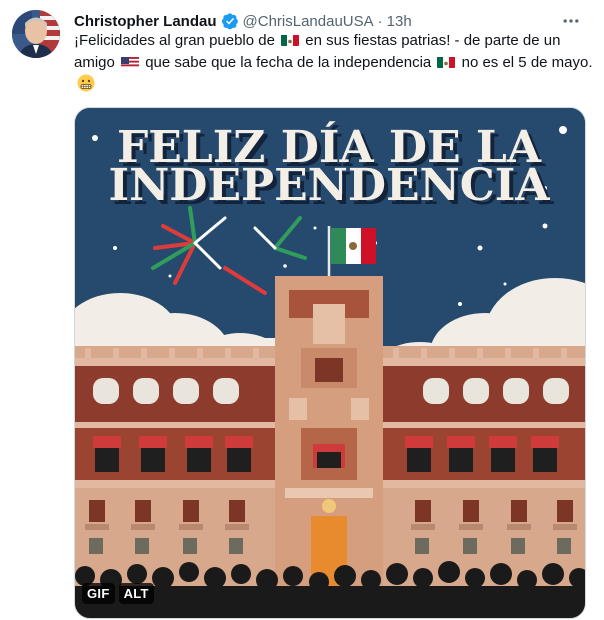 This screenshot has width=604, height=620. Describe the element at coordinates (98, 593) in the screenshot. I see `gif-badge: GIF` at that location.